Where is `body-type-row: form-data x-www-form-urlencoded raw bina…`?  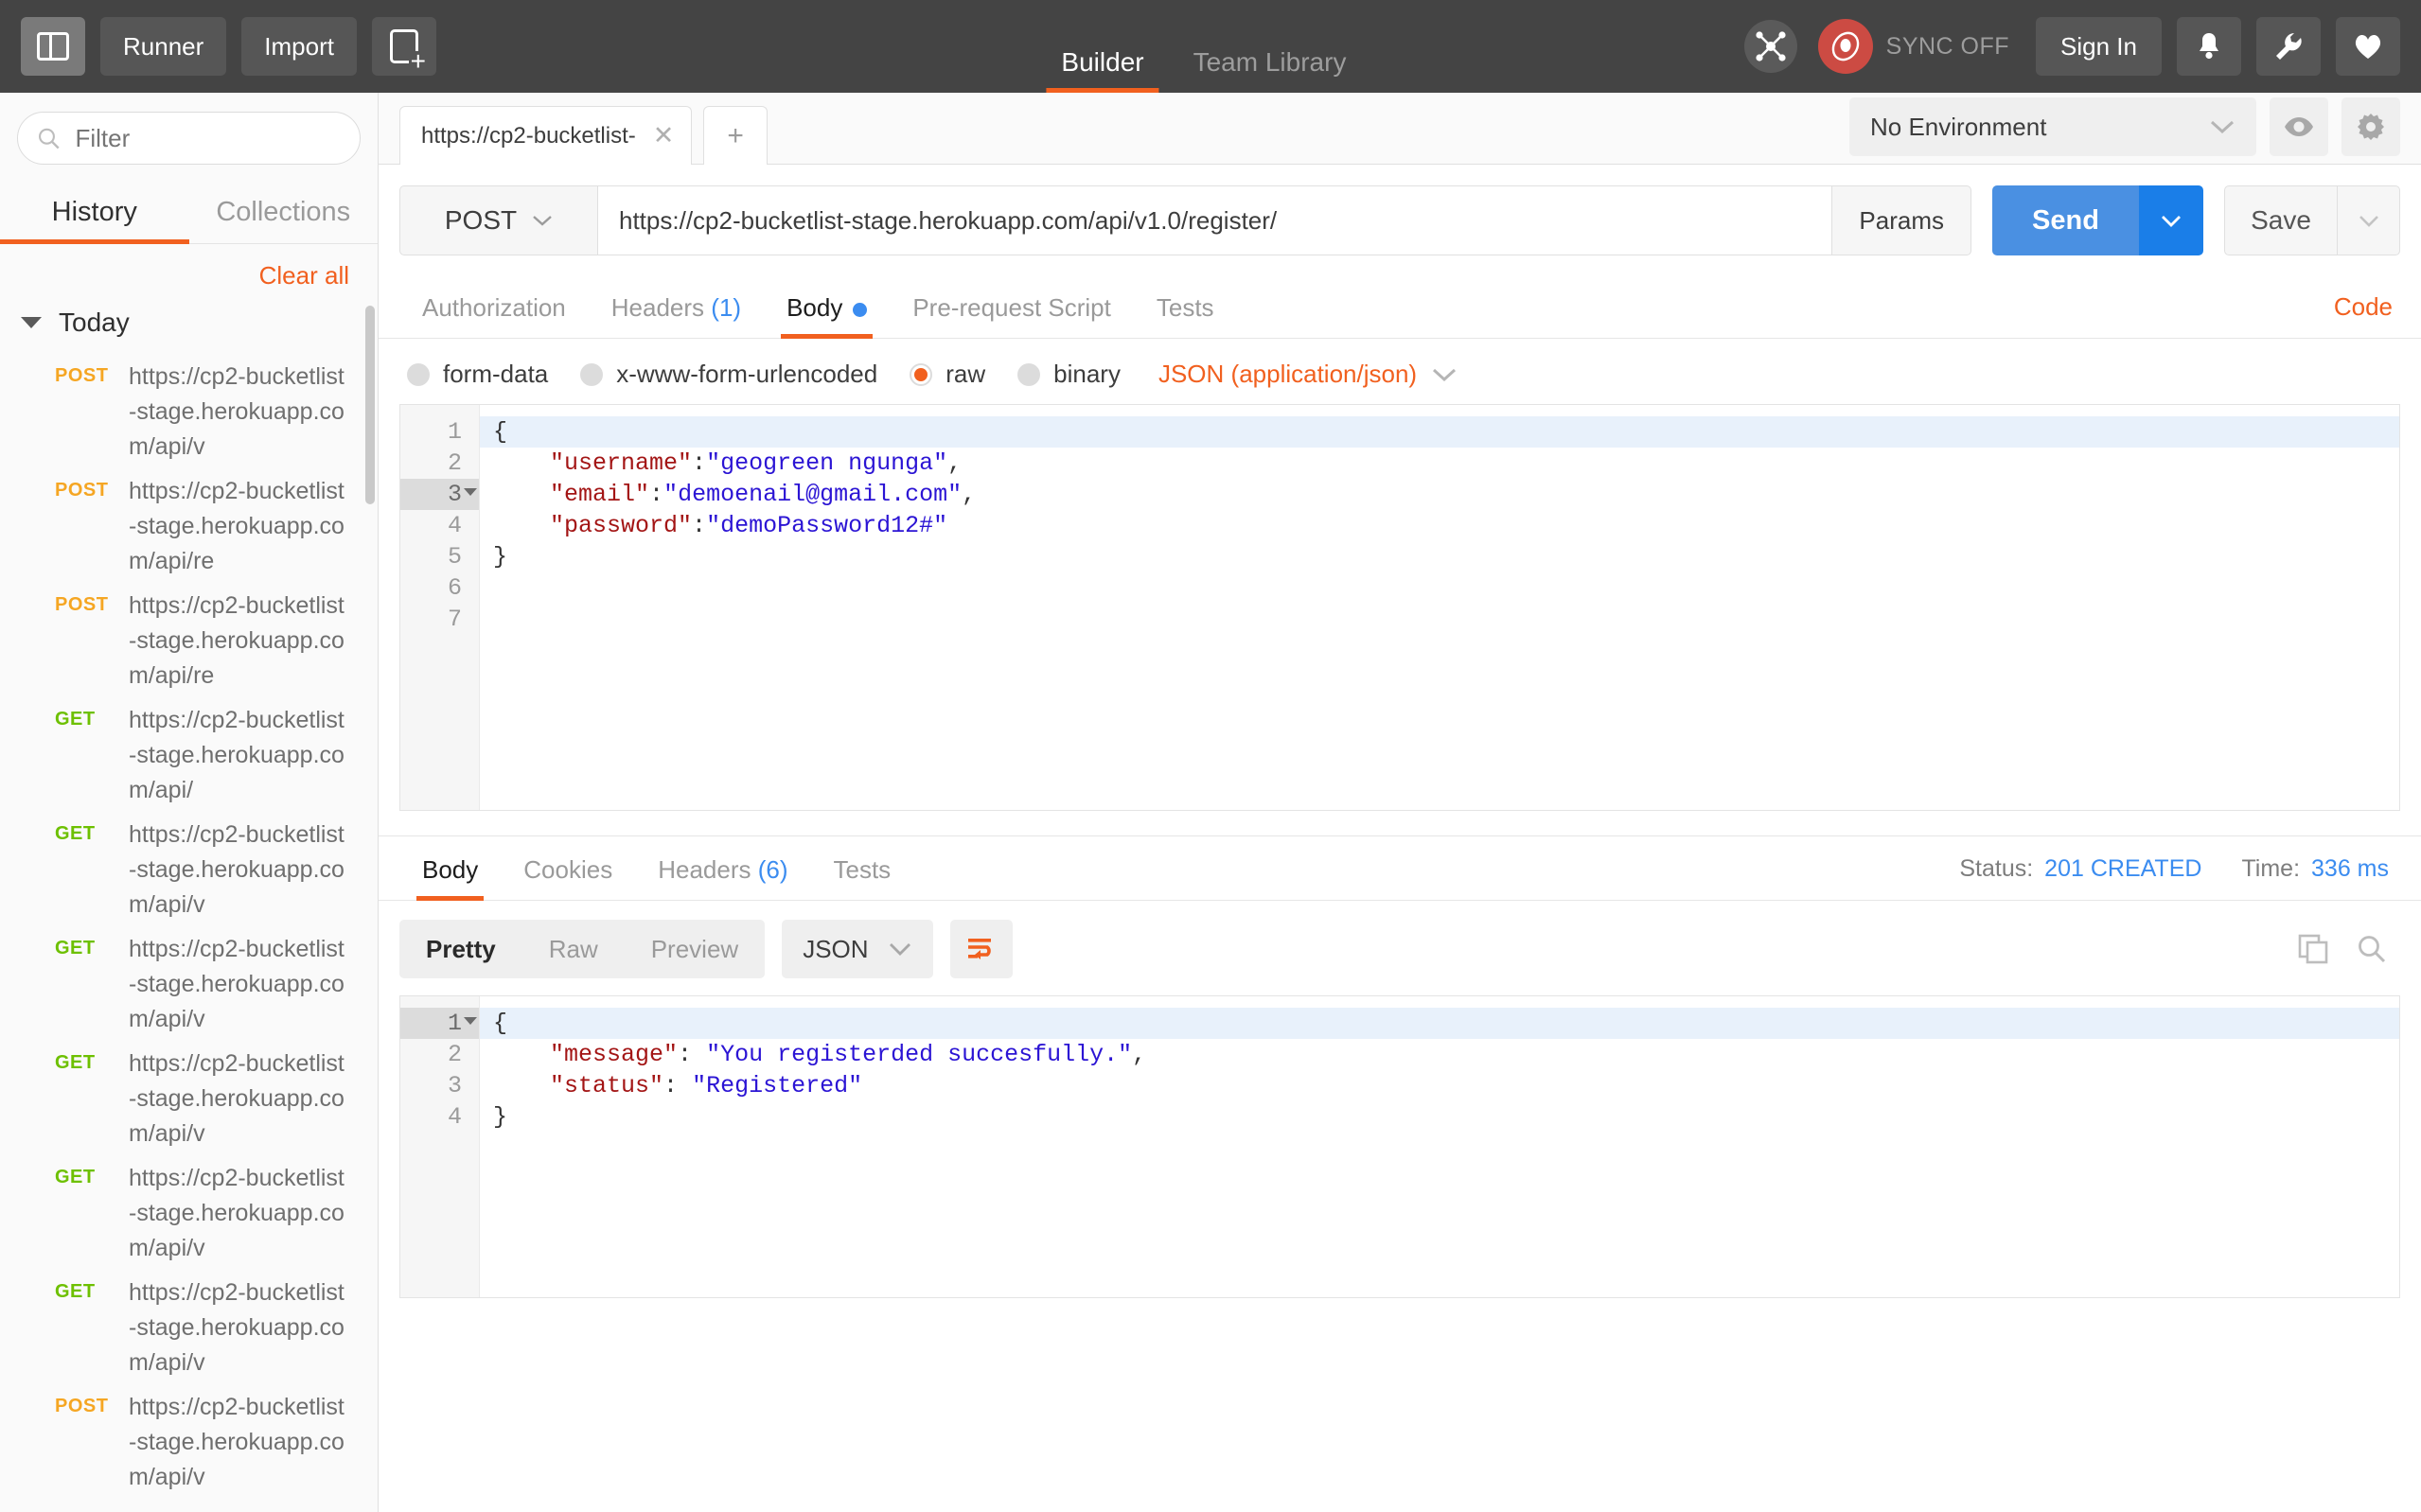 body-type-row: form-data x-www-form-urlencoded raw bina… is located at coordinates (1400, 371).